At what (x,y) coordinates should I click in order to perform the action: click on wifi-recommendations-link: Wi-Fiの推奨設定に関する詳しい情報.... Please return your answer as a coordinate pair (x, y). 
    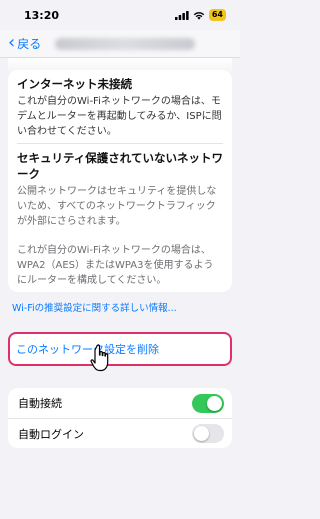
    Looking at the image, I should click on (120, 304).